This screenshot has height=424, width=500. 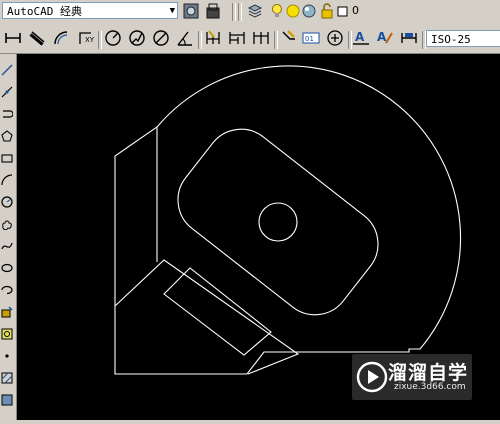 What do you see at coordinates (261, 38) in the screenshot?
I see `continue-dim-icon` at bounding box center [261, 38].